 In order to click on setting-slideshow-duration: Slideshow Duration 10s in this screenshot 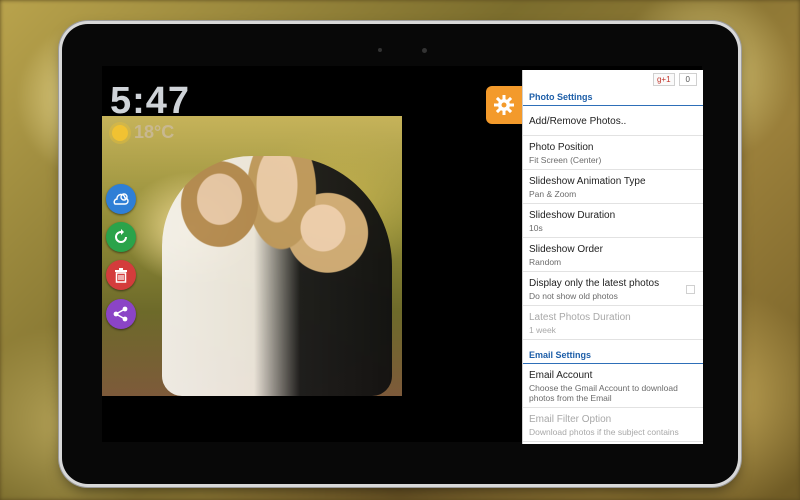, I will do `click(613, 221)`.